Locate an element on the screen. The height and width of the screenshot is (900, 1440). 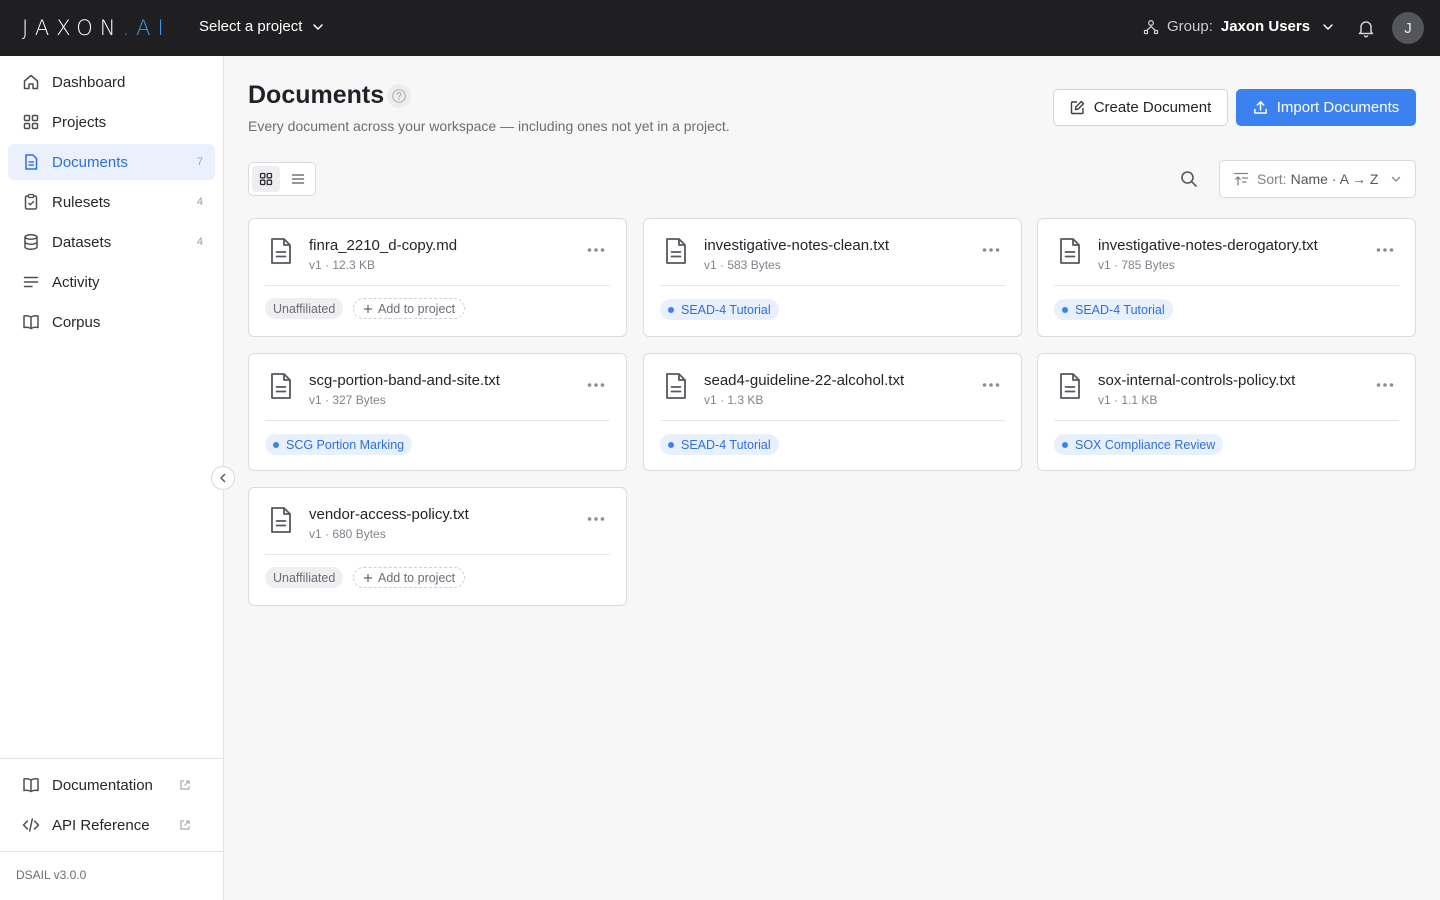
jaxon-logo: JAXON .AI is located at coordinates (96, 28).